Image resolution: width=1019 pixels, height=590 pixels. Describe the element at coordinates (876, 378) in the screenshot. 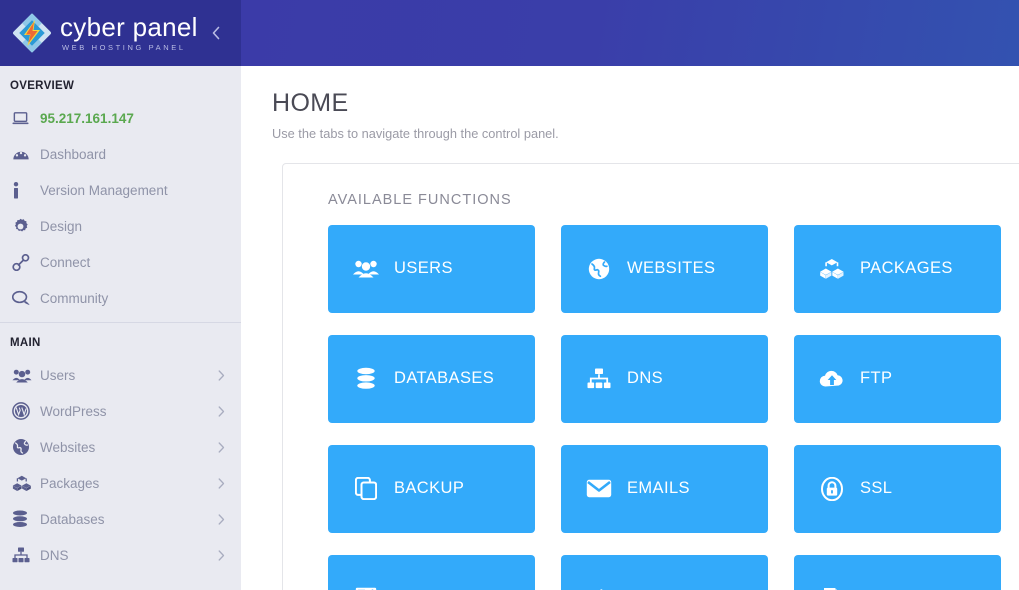

I see `tile-label: FTP` at that location.